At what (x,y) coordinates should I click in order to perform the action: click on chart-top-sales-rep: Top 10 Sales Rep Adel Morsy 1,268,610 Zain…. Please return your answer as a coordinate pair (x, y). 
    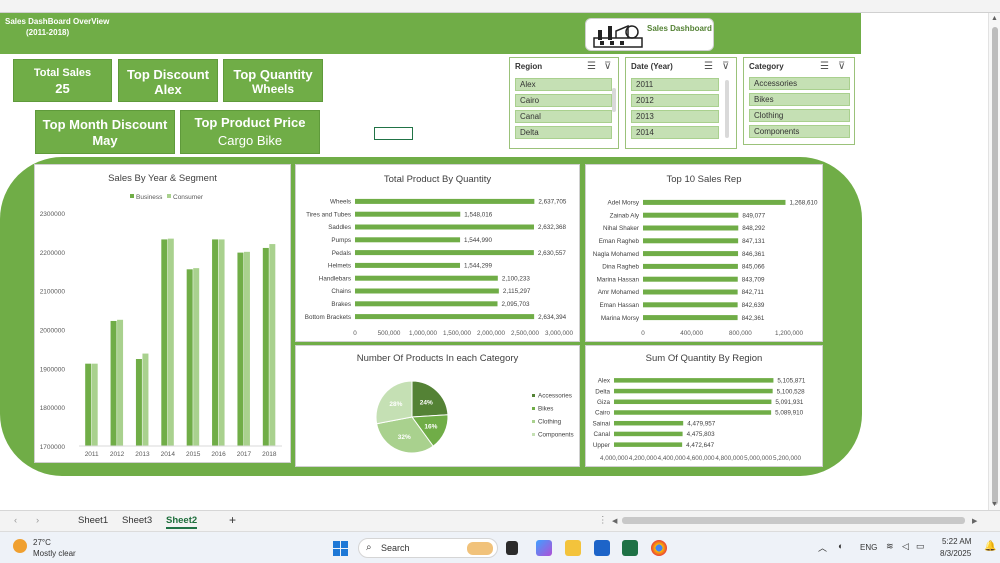
    Looking at the image, I should click on (704, 253).